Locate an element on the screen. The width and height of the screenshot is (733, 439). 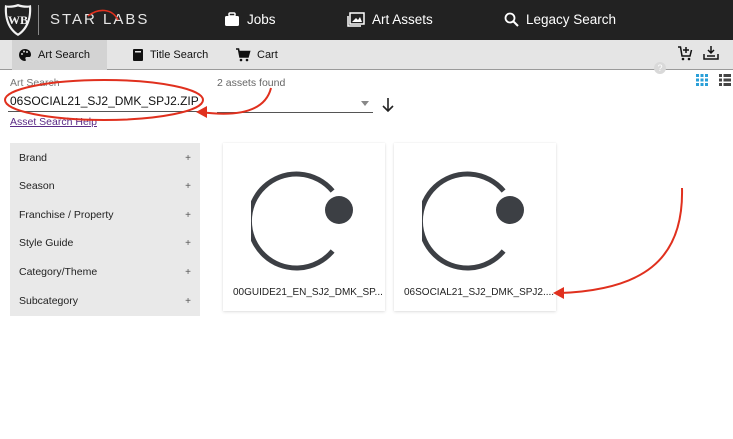
briefcase-icon is located at coordinates (232, 19).